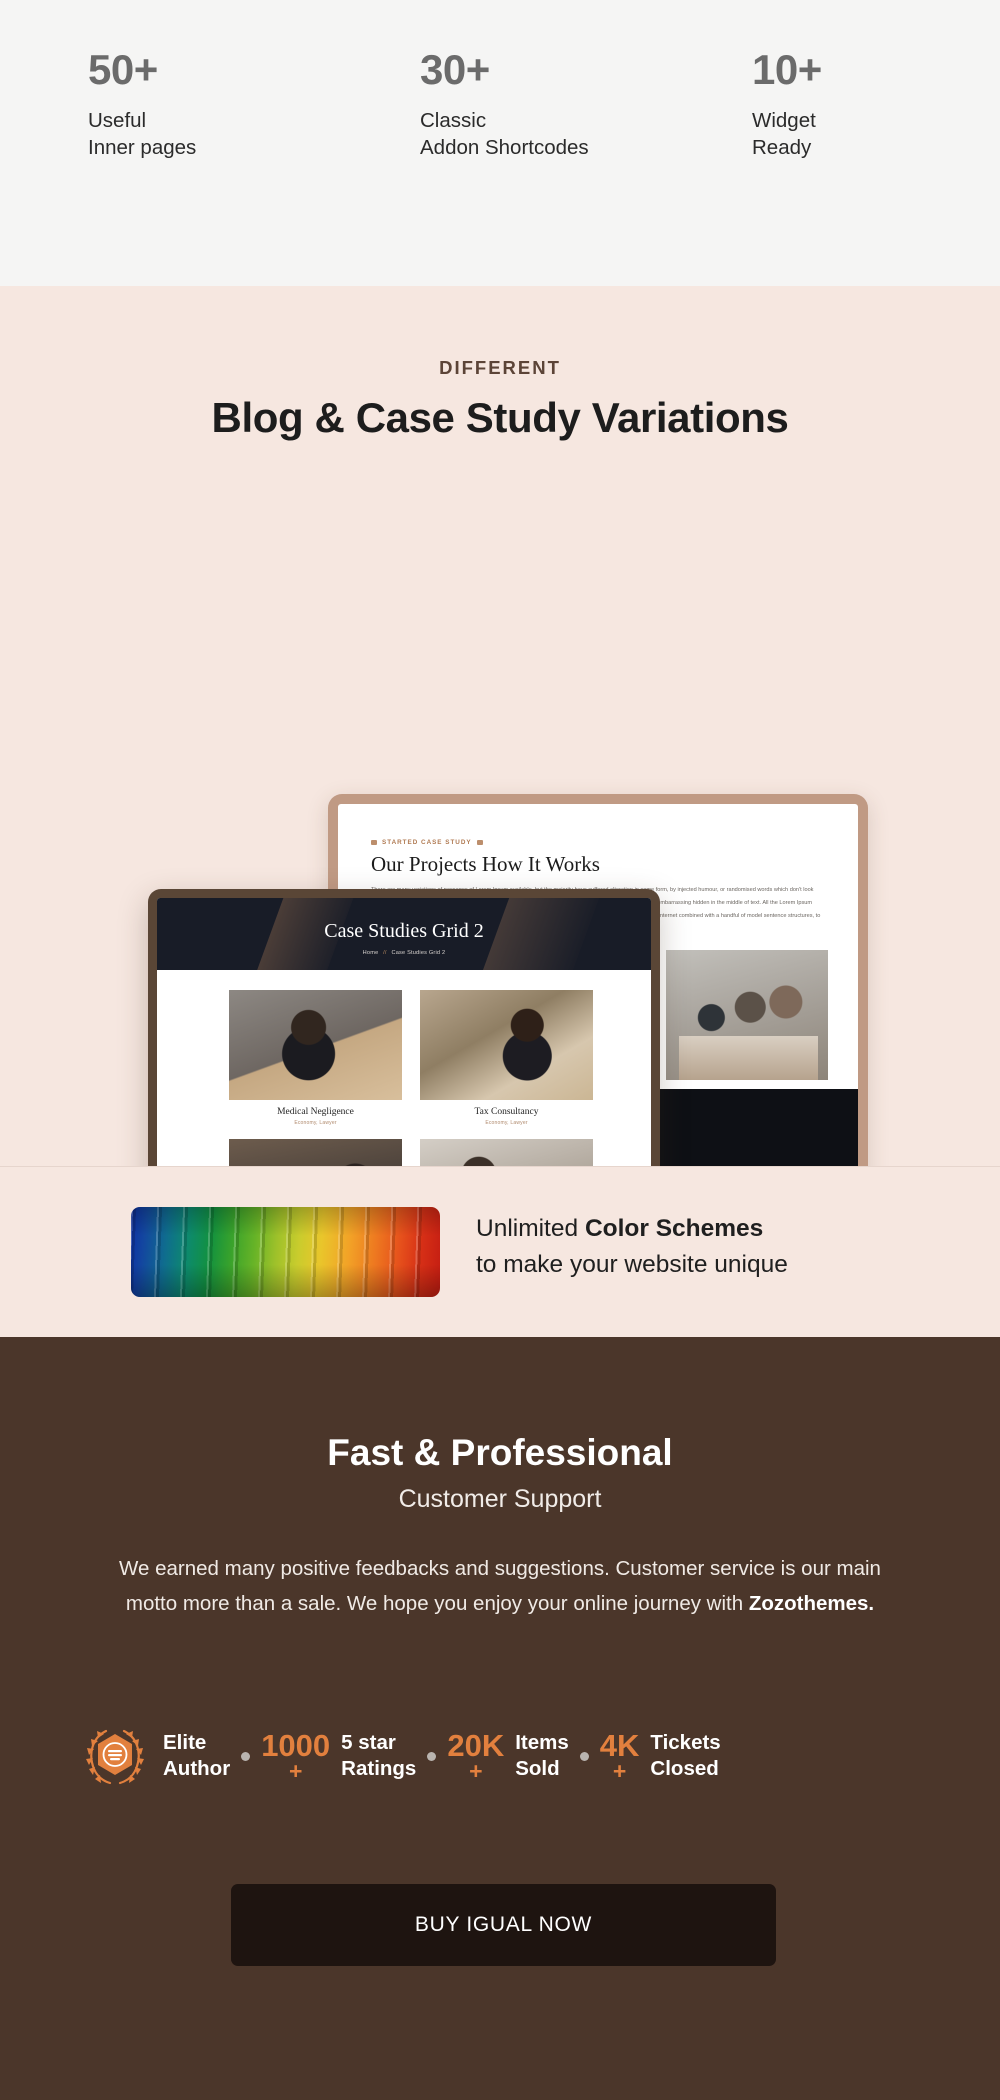  I want to click on section-eyebrow: DIFFERENT, so click(500, 367).